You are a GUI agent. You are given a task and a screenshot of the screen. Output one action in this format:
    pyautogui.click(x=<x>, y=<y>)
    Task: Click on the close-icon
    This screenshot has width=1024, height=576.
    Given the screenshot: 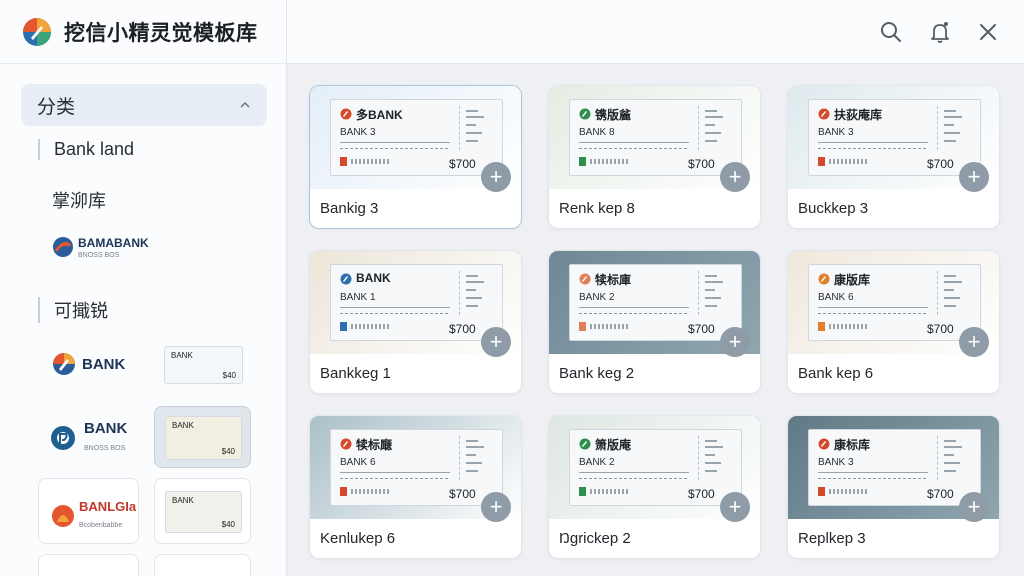 What is the action you would take?
    pyautogui.click(x=988, y=32)
    